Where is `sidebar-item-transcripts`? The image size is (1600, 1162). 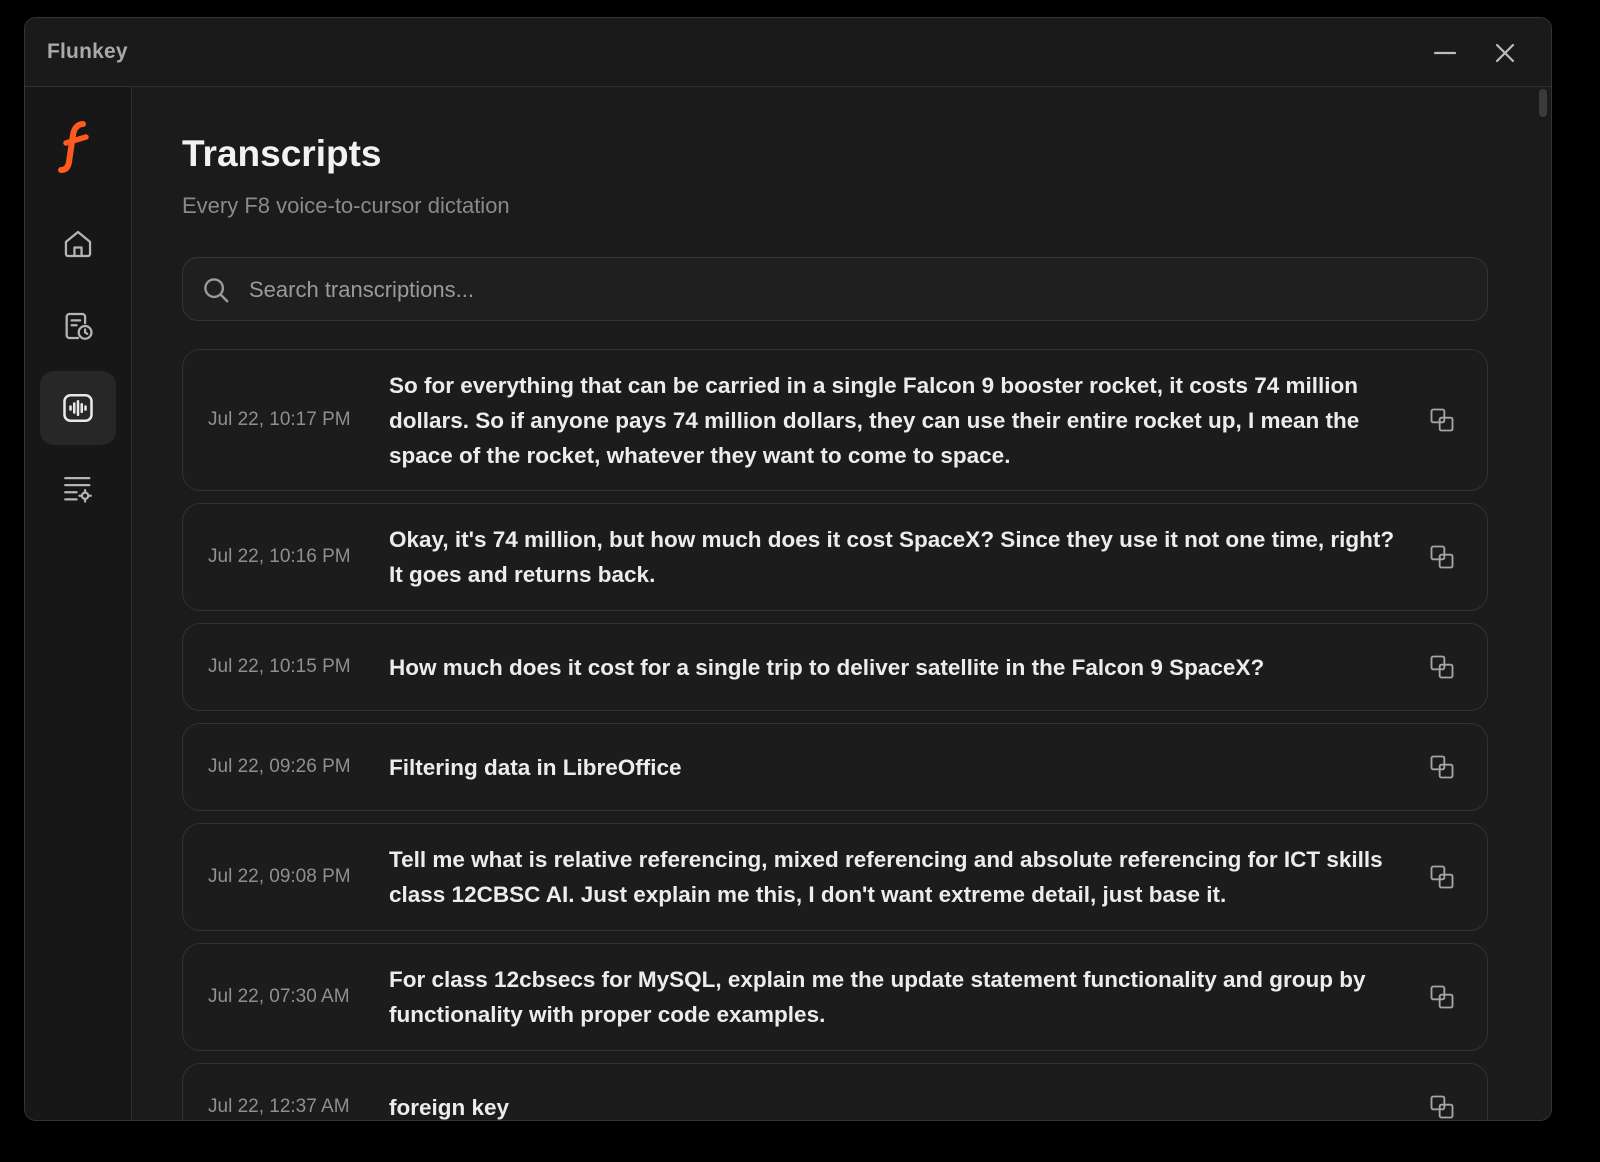
sidebar-item-transcripts is located at coordinates (78, 408).